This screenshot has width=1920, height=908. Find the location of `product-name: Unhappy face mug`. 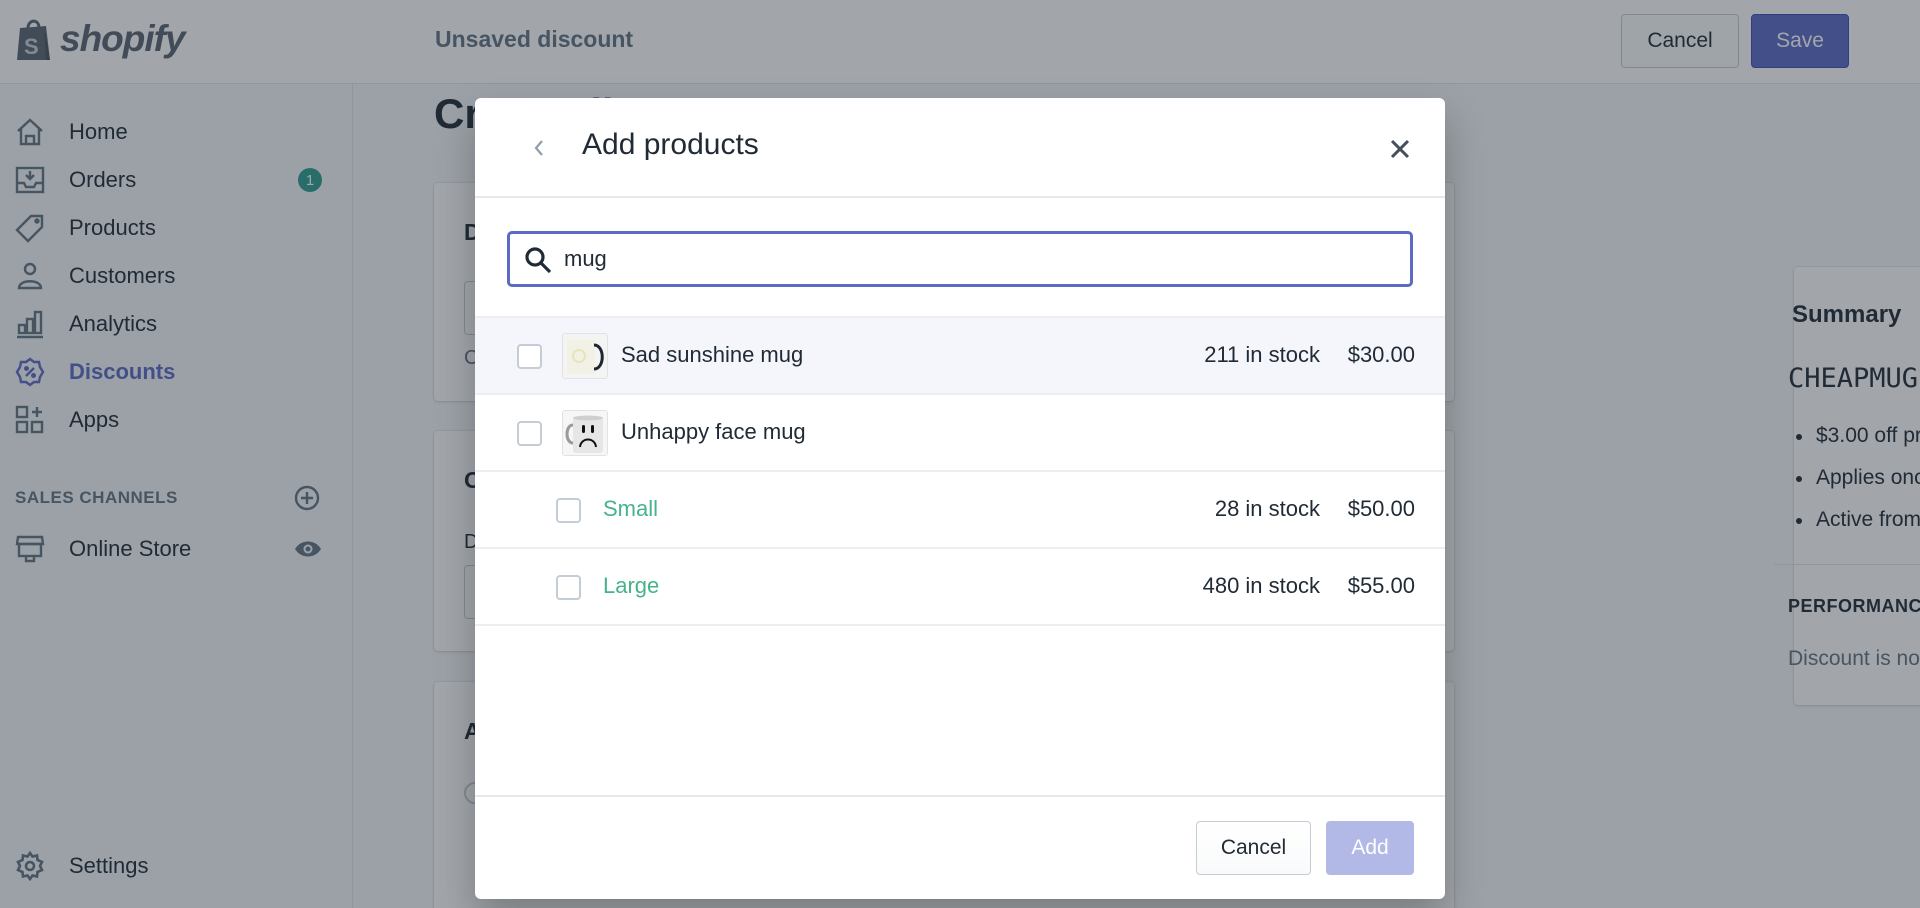

product-name: Unhappy face mug is located at coordinates (713, 431).